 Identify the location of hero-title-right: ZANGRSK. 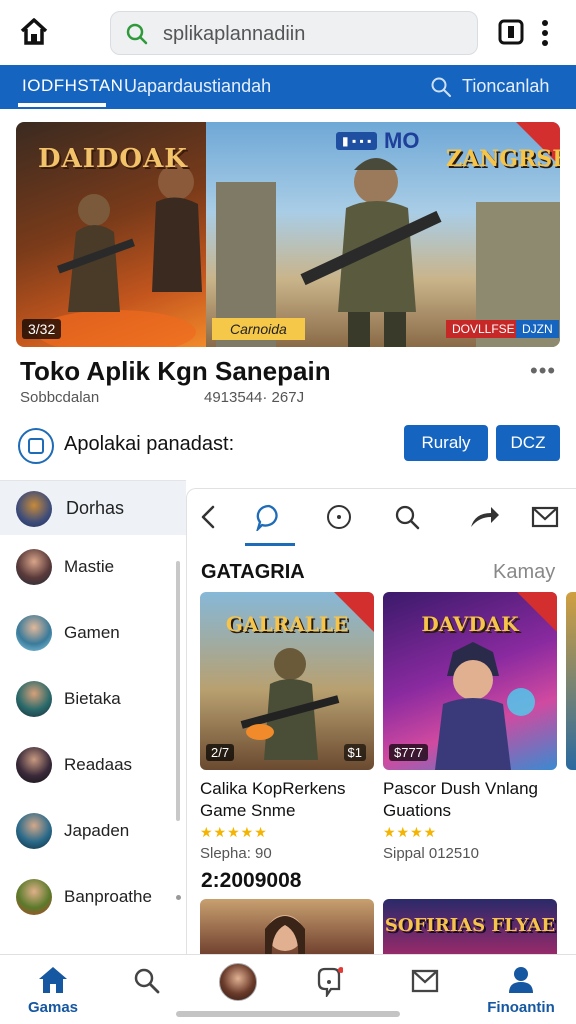
(503, 159).